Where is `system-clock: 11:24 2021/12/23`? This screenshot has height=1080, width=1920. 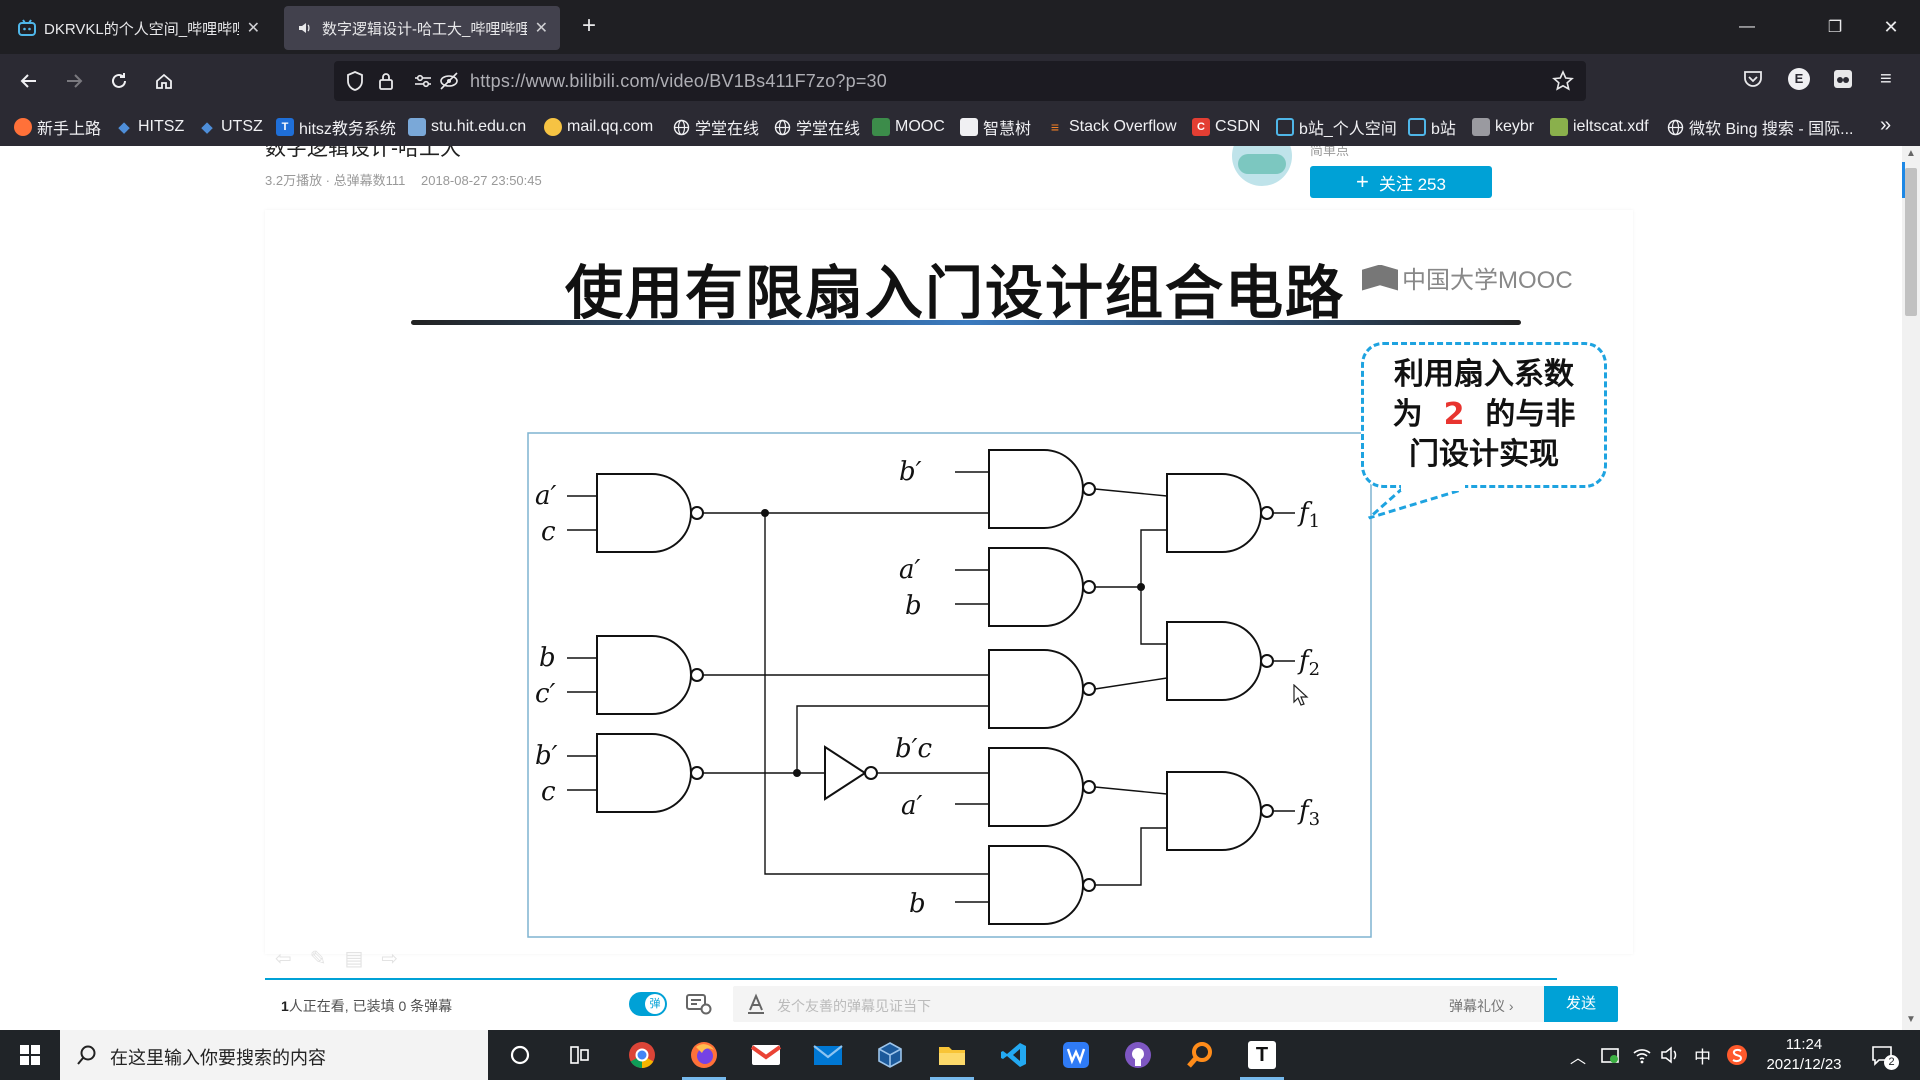 system-clock: 11:24 2021/12/23 is located at coordinates (1804, 1055).